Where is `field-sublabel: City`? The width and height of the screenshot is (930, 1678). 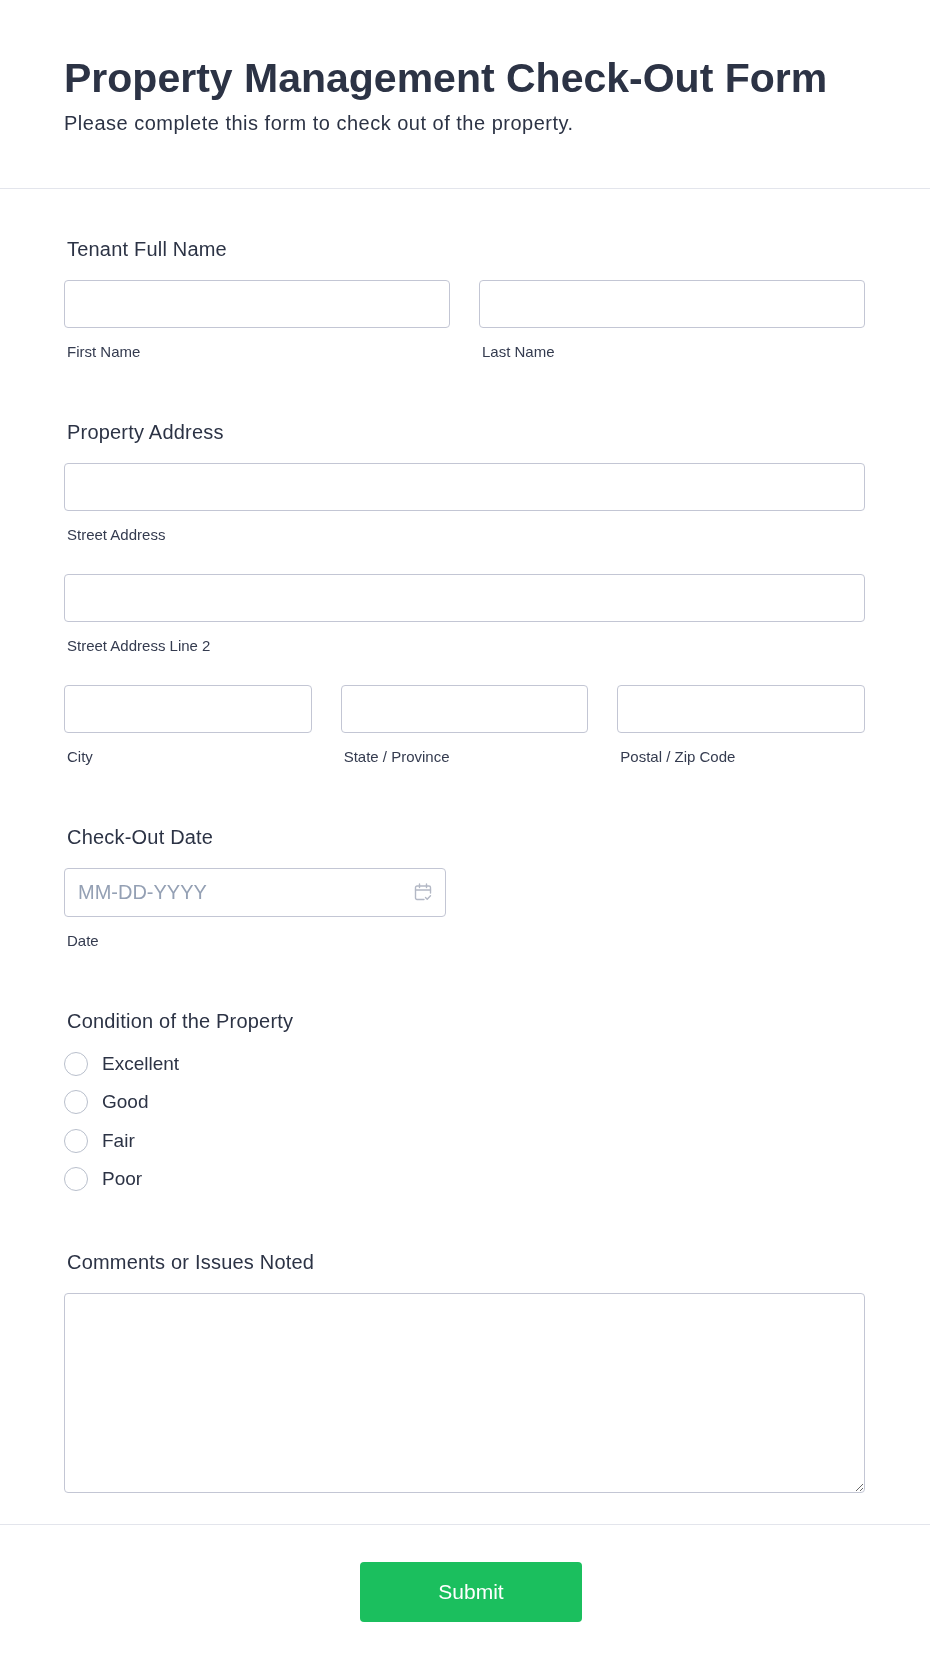 field-sublabel: City is located at coordinates (79, 757).